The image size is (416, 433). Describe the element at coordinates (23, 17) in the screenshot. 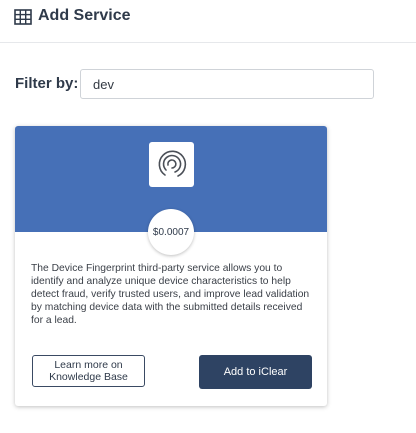

I see `table-grid-icon` at that location.